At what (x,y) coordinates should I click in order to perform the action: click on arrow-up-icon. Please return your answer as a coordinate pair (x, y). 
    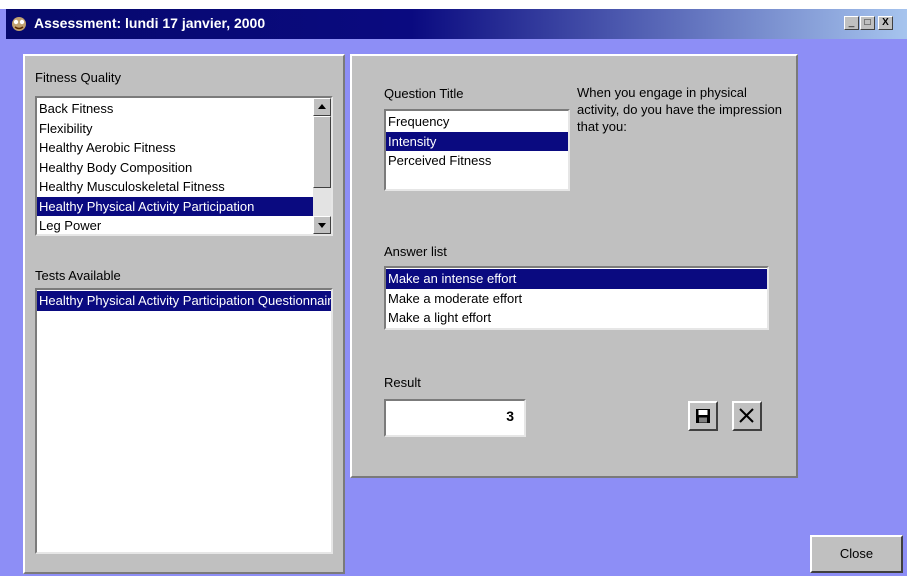
    Looking at the image, I should click on (322, 106).